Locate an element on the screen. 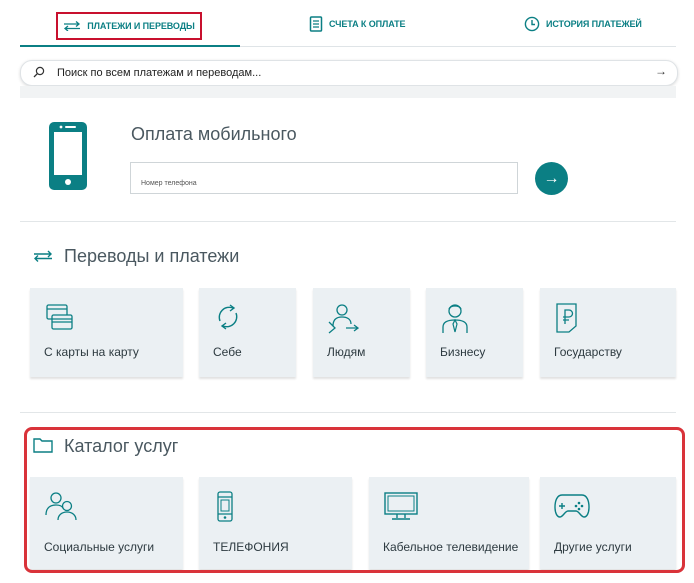 Image resolution: width=694 pixels, height=583 pixels. cards-icon is located at coordinates (59, 317).